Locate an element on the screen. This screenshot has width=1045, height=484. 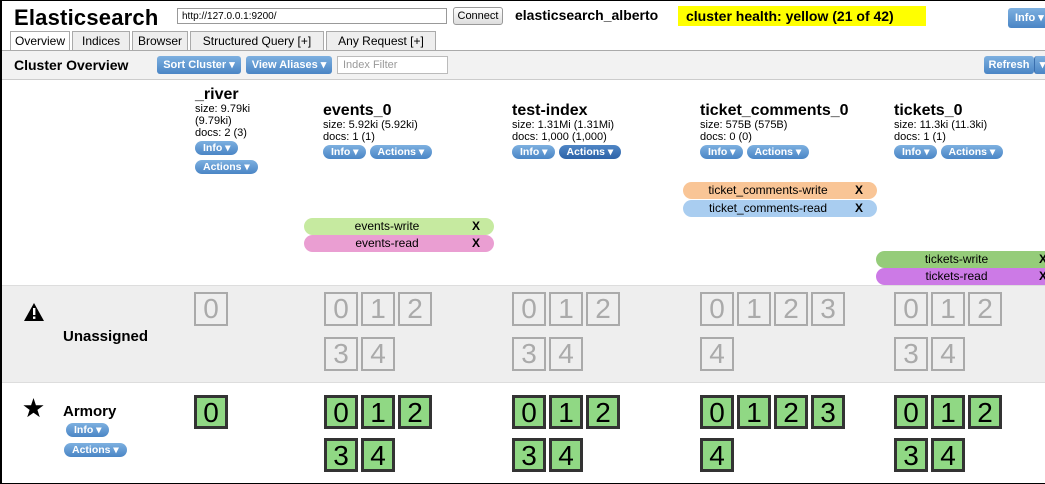
tab-structured-query: Structured Query [+] is located at coordinates (257, 40).